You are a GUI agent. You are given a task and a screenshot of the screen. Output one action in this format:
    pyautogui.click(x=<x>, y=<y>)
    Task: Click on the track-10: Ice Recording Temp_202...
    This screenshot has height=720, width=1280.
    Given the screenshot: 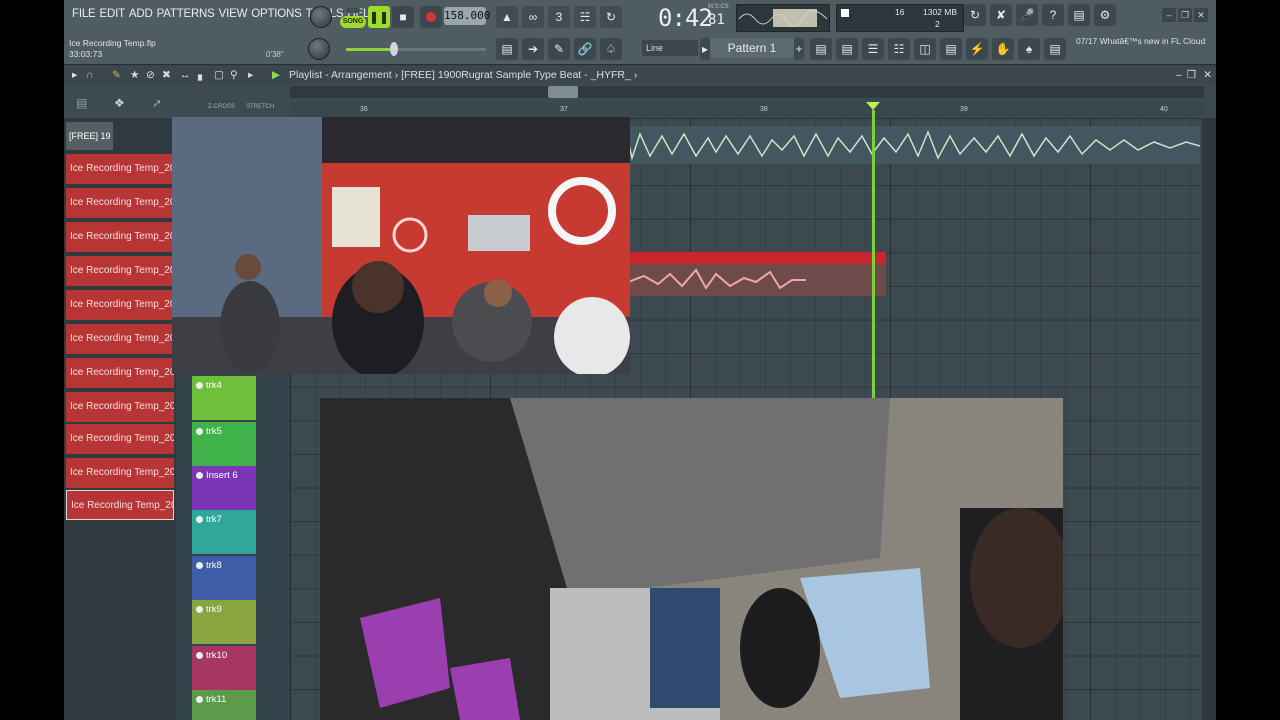 What is the action you would take?
    pyautogui.click(x=120, y=473)
    